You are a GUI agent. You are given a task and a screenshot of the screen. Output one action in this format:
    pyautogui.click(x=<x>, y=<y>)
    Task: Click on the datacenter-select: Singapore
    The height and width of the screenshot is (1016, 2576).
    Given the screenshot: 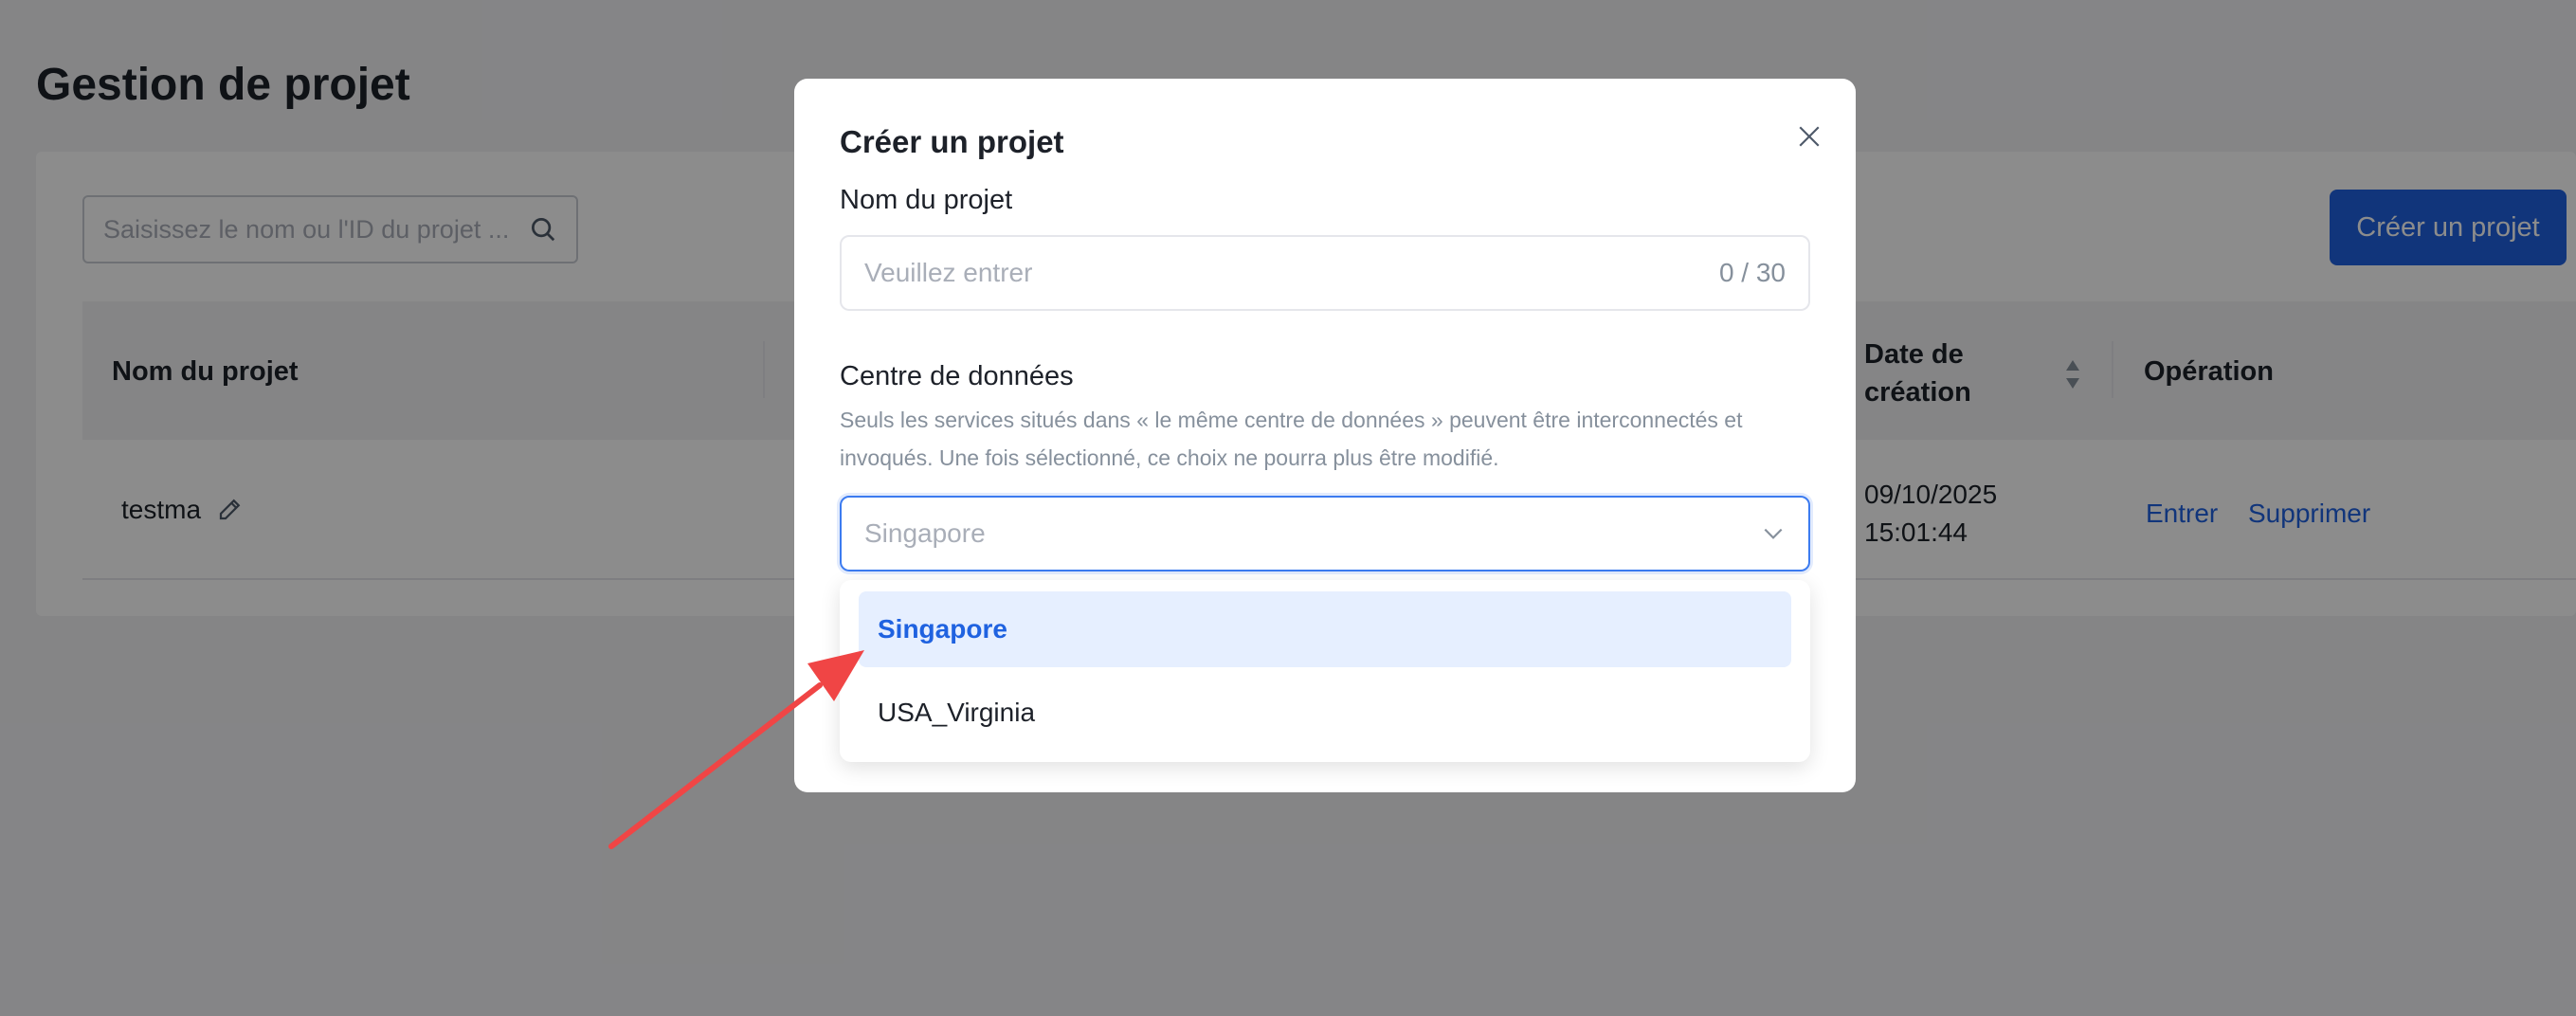 What is the action you would take?
    pyautogui.click(x=1325, y=534)
    